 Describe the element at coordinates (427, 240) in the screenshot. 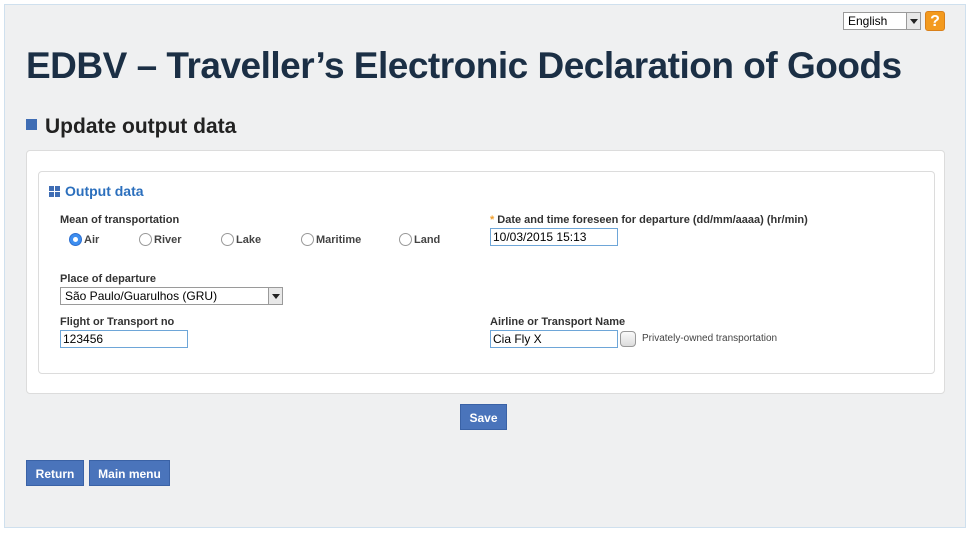

I see `radio-label: Land` at that location.